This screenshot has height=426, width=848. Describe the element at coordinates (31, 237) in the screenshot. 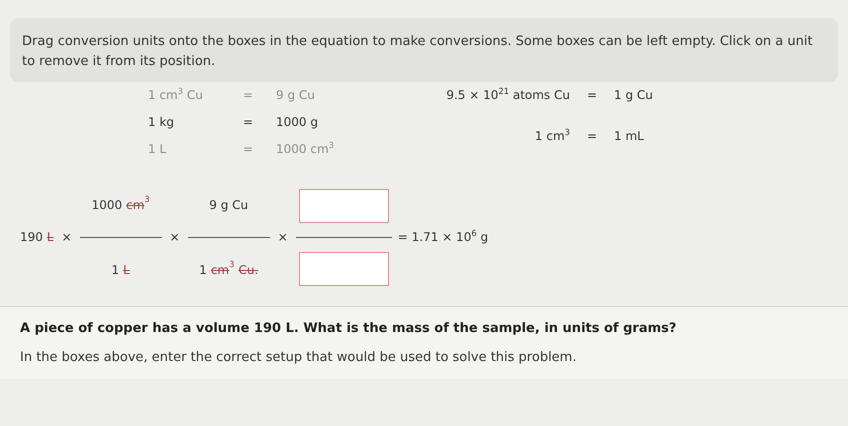

I see `unit-token: 190` at that location.